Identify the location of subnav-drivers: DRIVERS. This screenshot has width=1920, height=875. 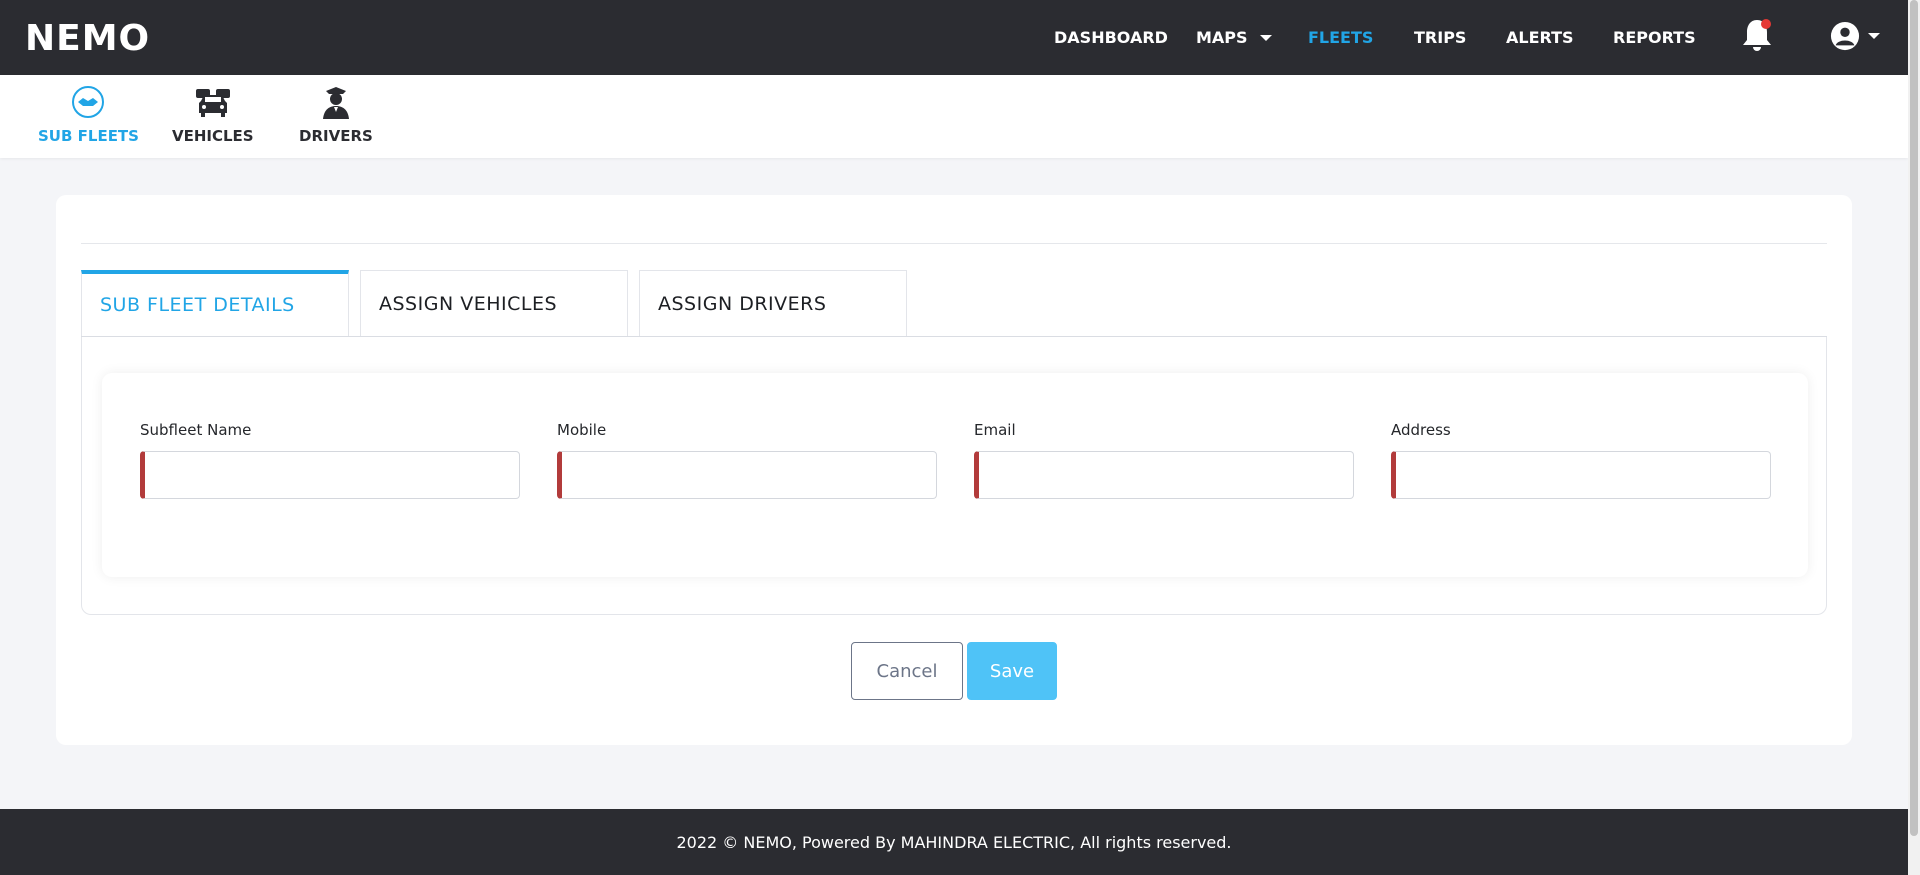
(336, 114).